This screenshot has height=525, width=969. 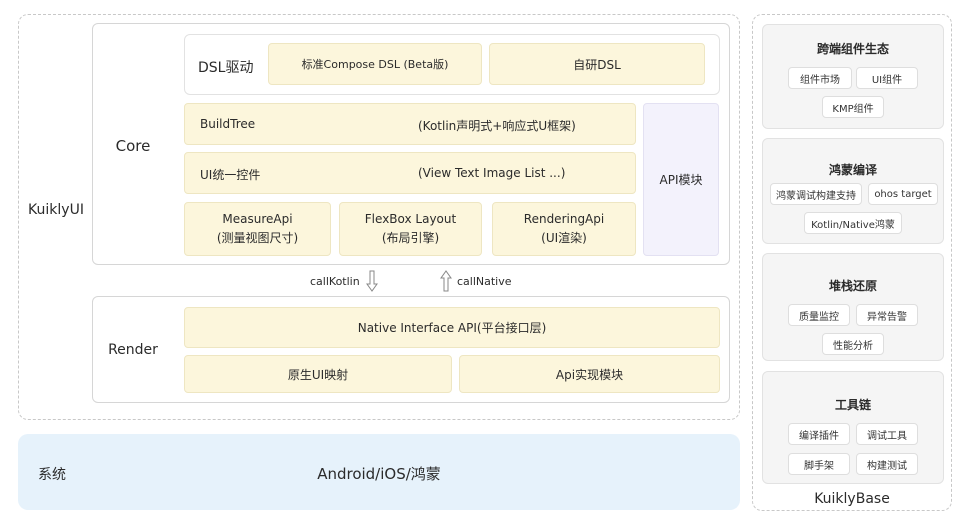 I want to click on kuikly-base-label: KuiklyBase, so click(x=852, y=499).